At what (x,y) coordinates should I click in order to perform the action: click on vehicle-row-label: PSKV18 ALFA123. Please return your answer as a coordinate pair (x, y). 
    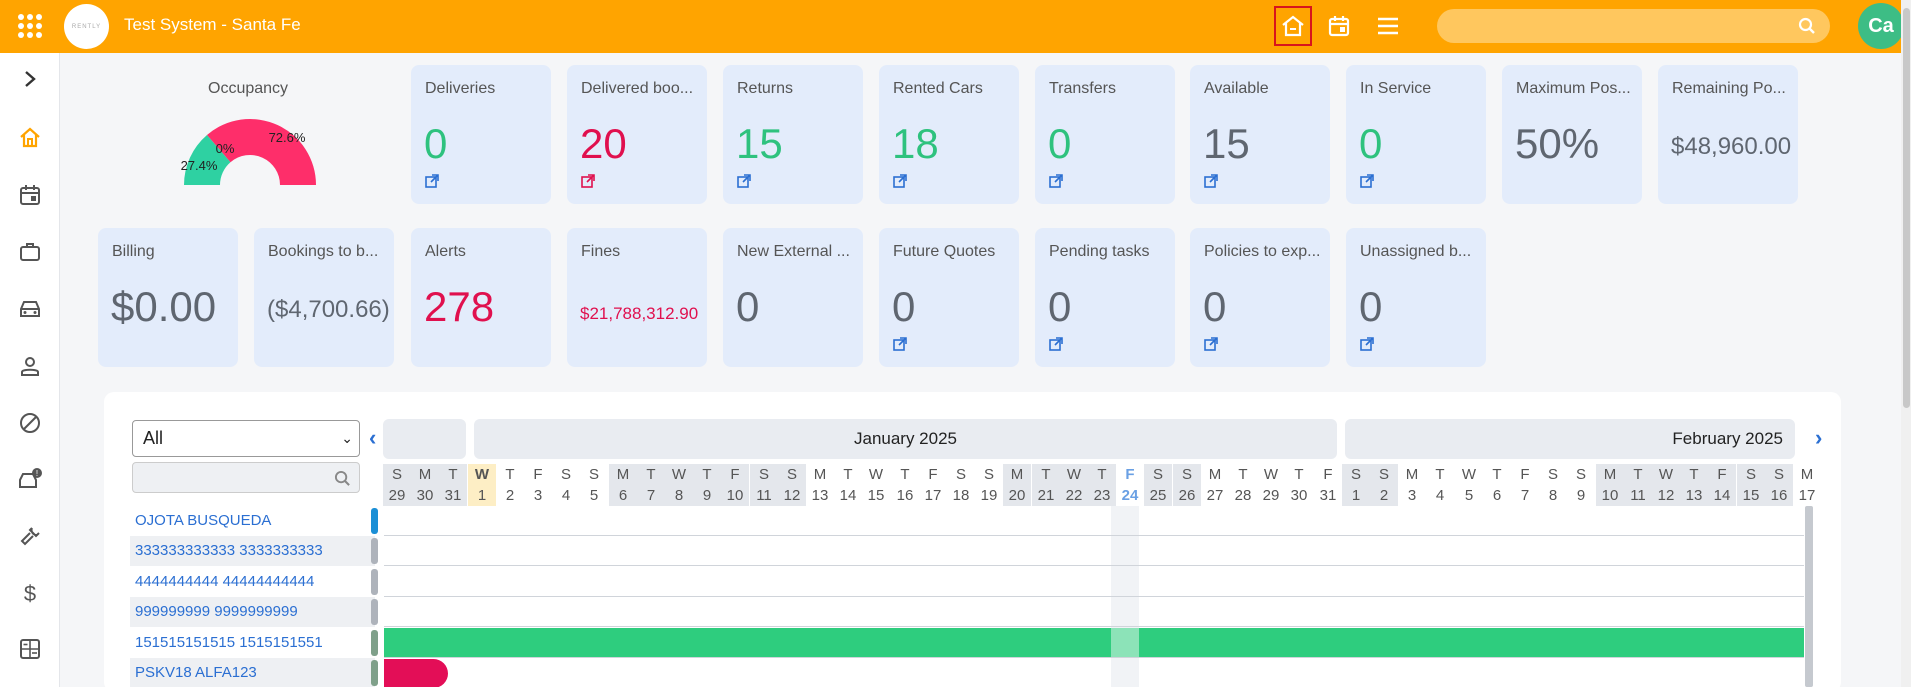
    Looking at the image, I should click on (196, 672).